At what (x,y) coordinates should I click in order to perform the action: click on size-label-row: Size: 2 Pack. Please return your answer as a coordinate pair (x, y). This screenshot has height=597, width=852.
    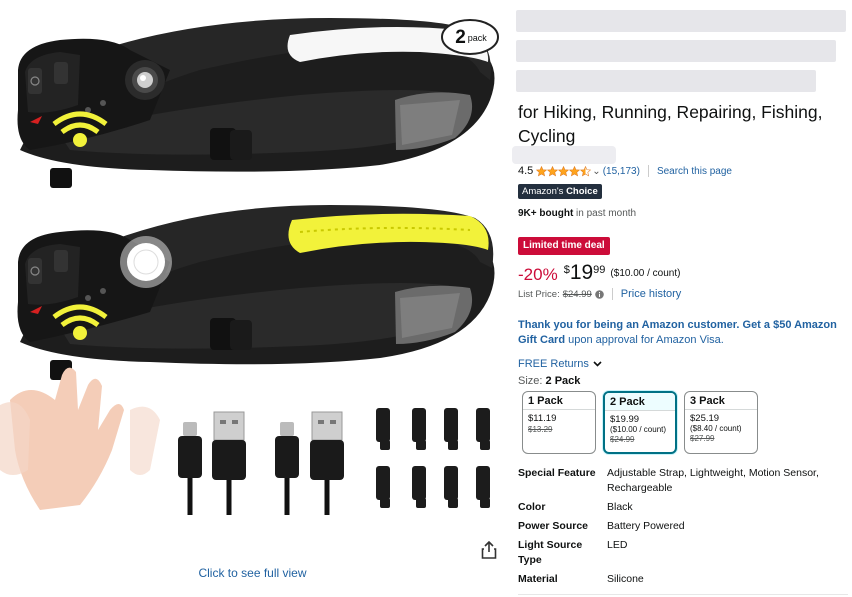
    Looking at the image, I should click on (549, 381).